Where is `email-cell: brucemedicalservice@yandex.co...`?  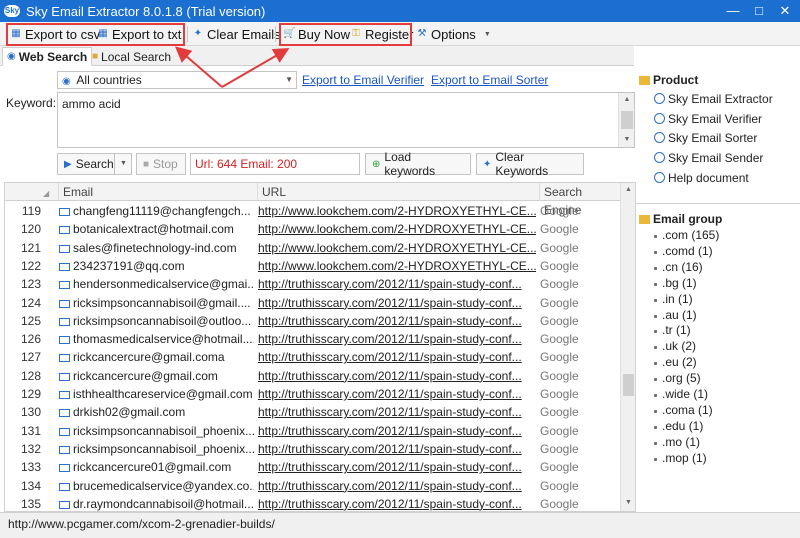
email-cell: brucemedicalservice@yandex.co... is located at coordinates (156, 486).